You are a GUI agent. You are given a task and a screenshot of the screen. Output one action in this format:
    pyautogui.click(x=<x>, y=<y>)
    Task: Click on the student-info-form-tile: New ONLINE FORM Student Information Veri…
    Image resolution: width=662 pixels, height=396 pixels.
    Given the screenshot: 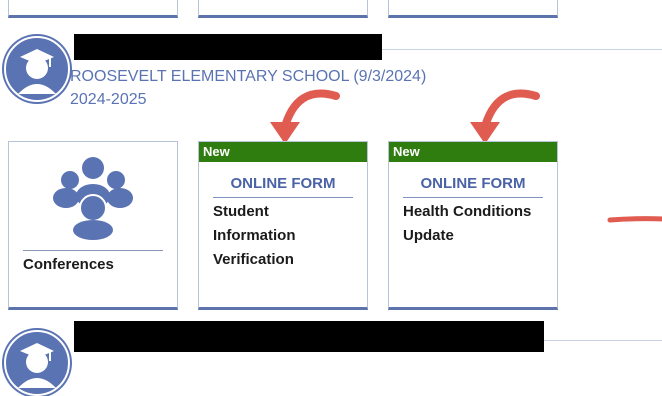 What is the action you would take?
    pyautogui.click(x=283, y=225)
    